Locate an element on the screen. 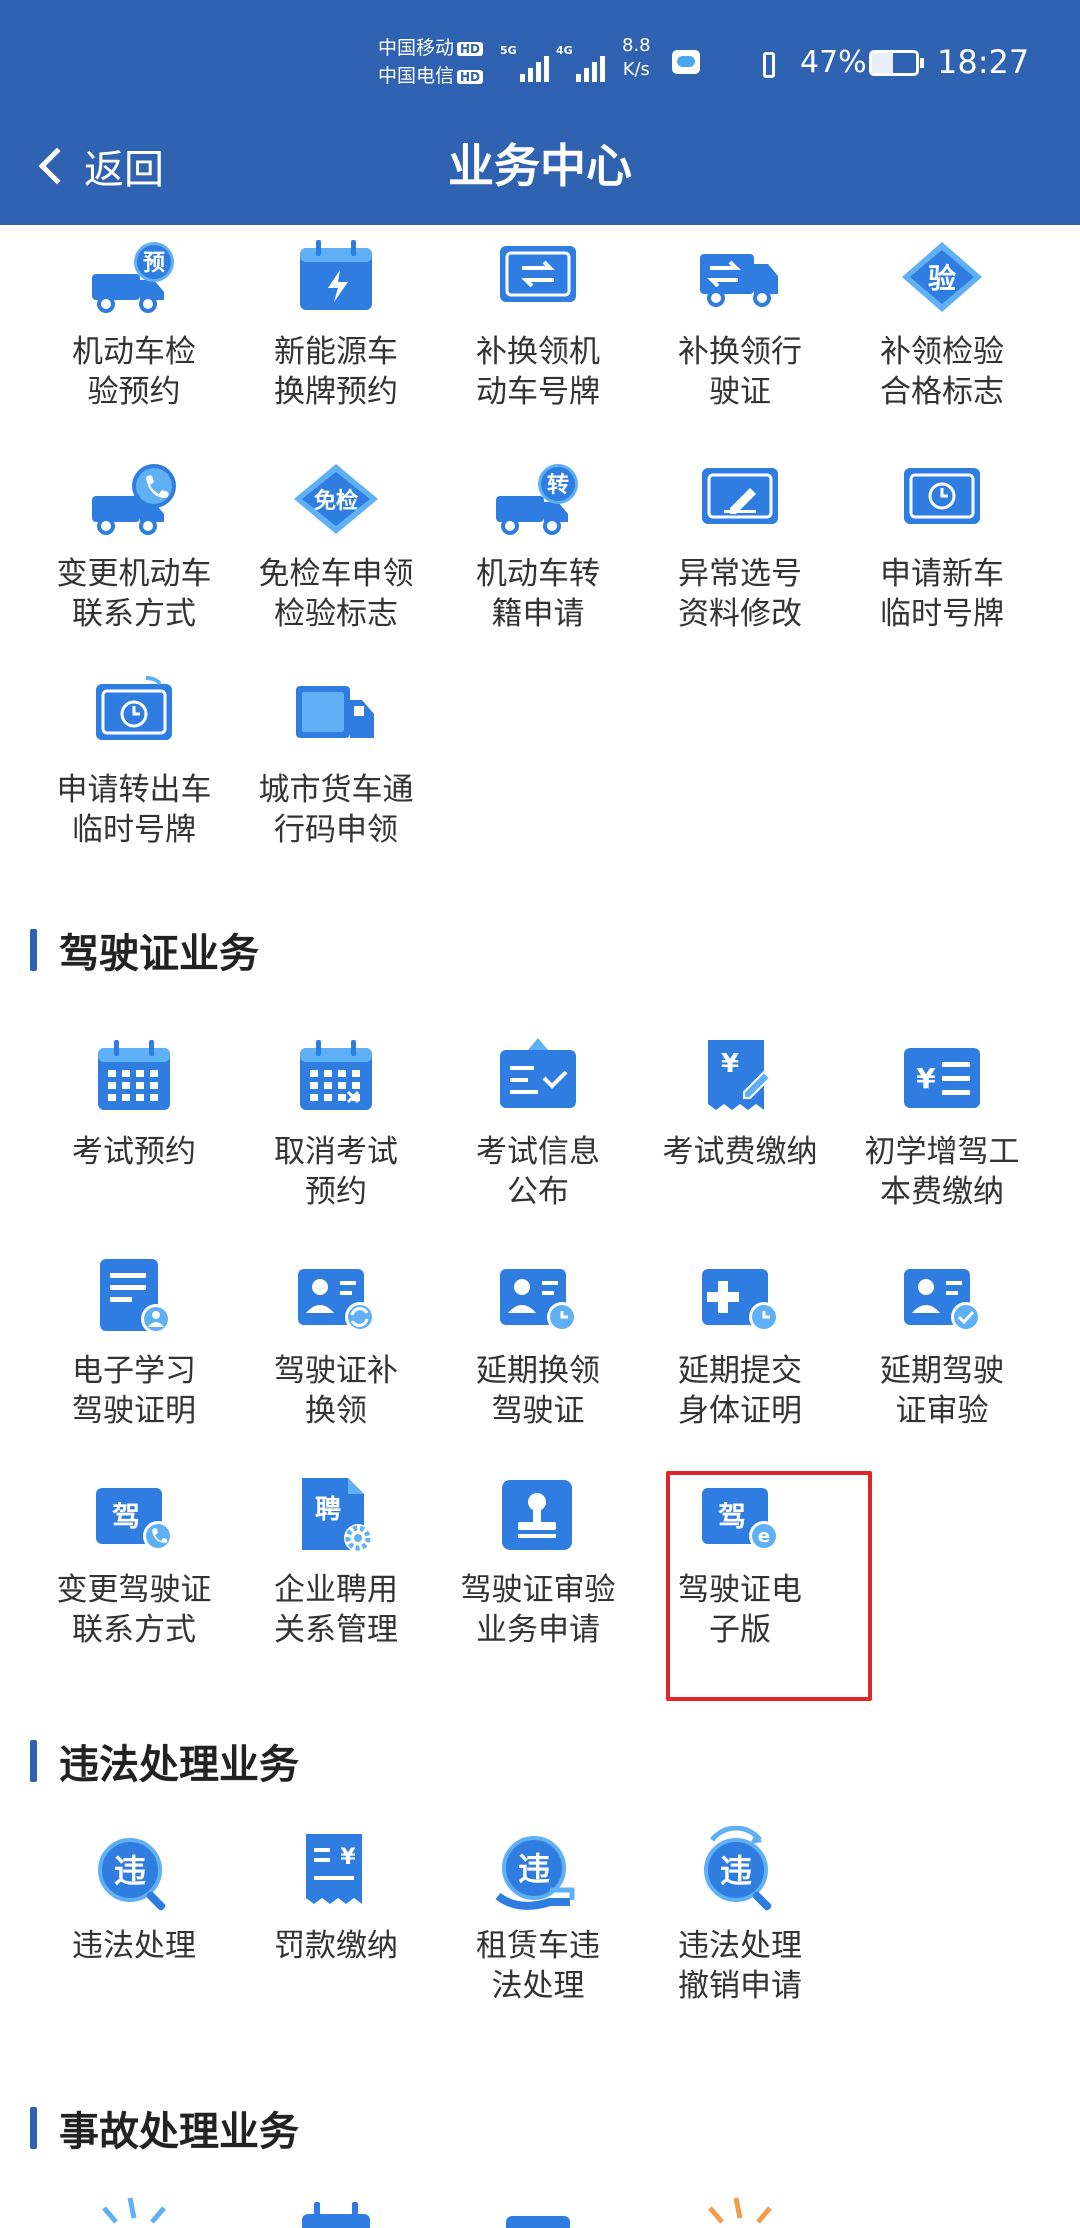 The image size is (1080, 2228). service-label: 初学增驾工 本费缴纳 is located at coordinates (942, 1172).